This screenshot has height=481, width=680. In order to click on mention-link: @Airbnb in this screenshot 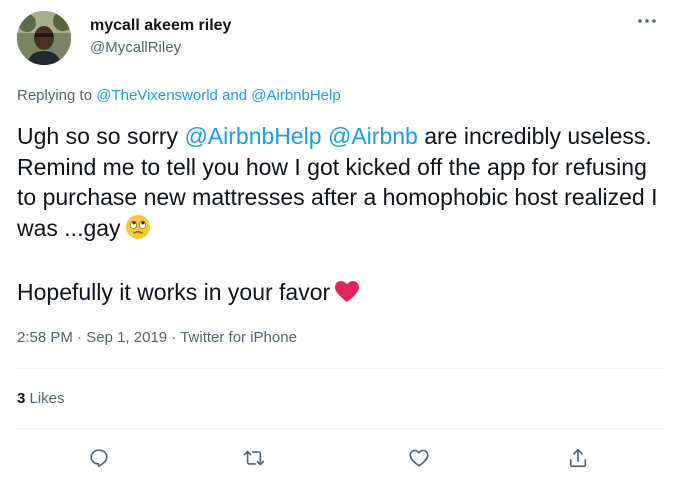, I will do `click(373, 136)`.